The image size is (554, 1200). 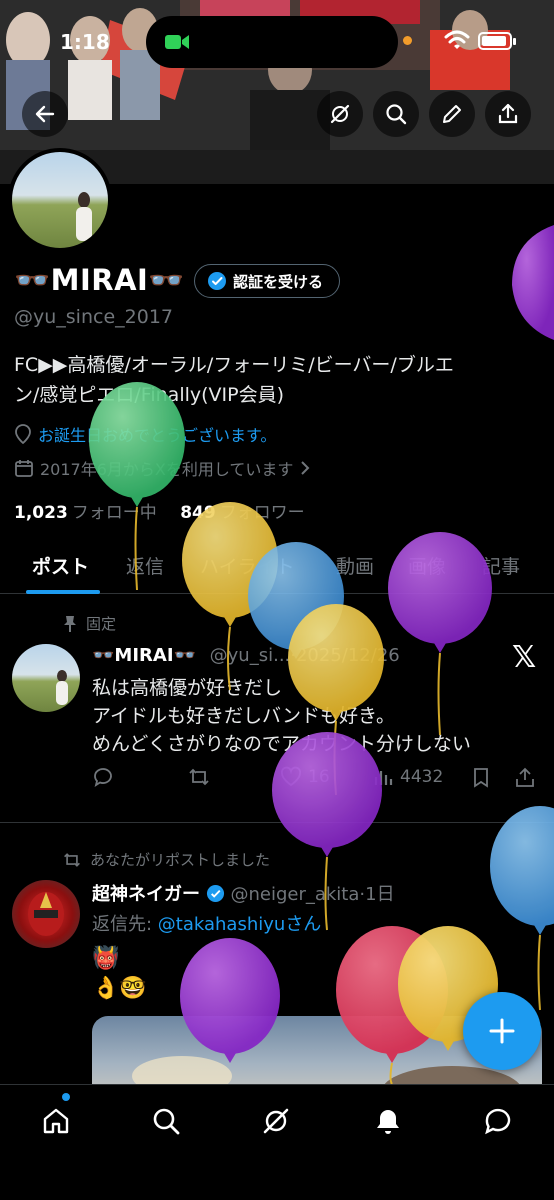 I want to click on post-header: 👓MIRAI👓 @yu_si...·2025/12/26, so click(x=246, y=655).